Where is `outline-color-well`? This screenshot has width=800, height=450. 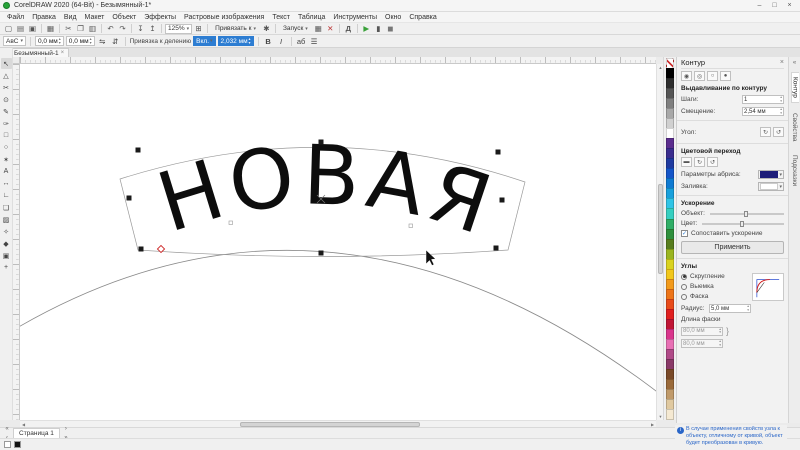 outline-color-well is located at coordinates (17, 444).